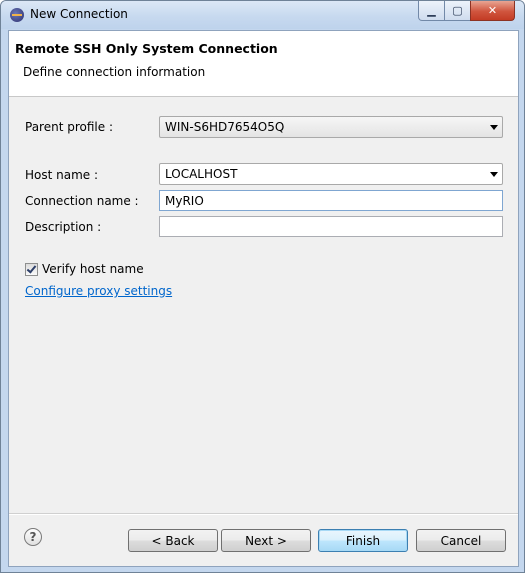  What do you see at coordinates (114, 72) in the screenshot?
I see `page-subtitle: Define connection information` at bounding box center [114, 72].